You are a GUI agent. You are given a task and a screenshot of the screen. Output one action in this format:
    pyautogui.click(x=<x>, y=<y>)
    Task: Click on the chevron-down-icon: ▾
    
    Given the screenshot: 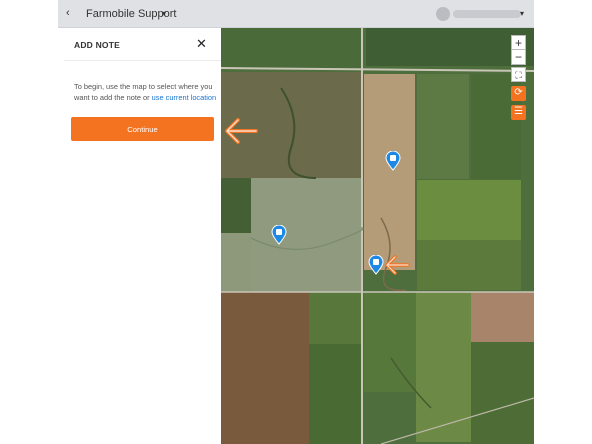 What is the action you would take?
    pyautogui.click(x=164, y=13)
    